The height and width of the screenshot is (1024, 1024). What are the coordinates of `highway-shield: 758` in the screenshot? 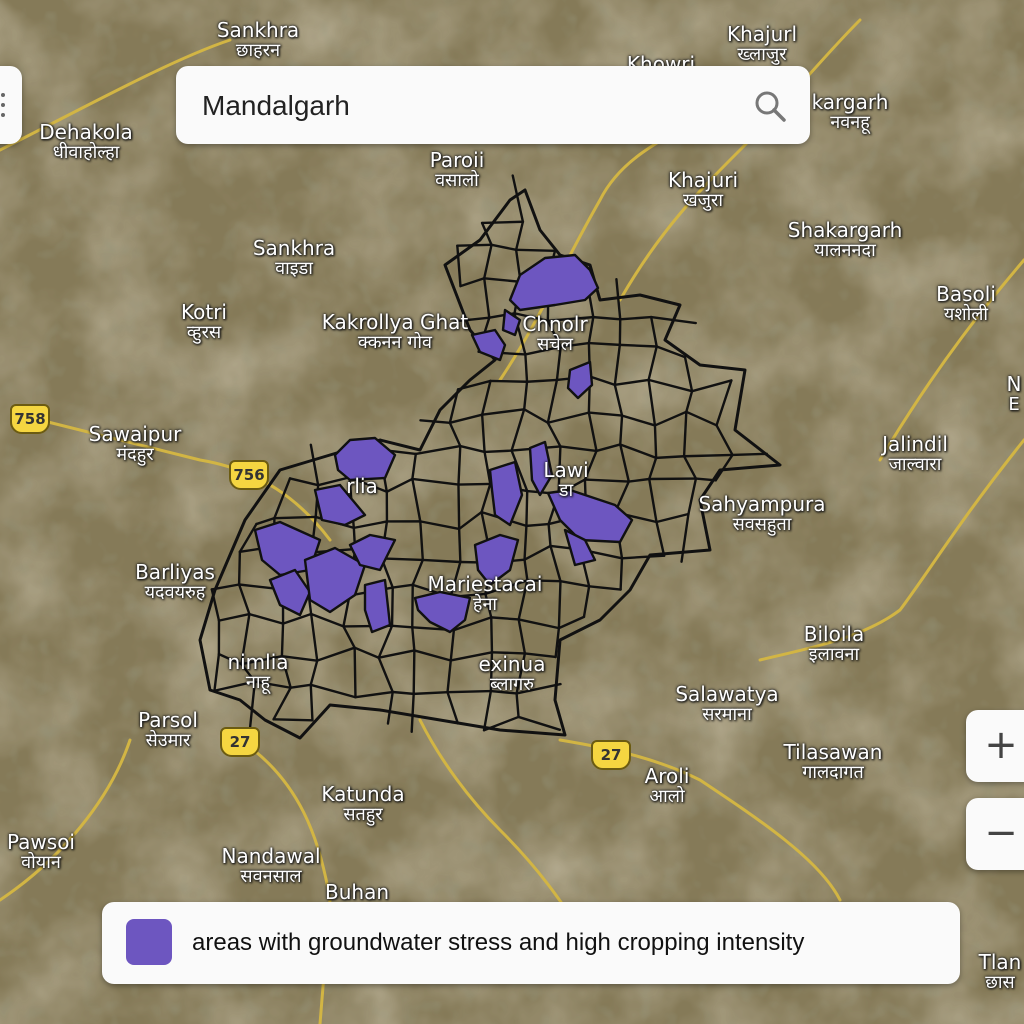 It's located at (30, 419).